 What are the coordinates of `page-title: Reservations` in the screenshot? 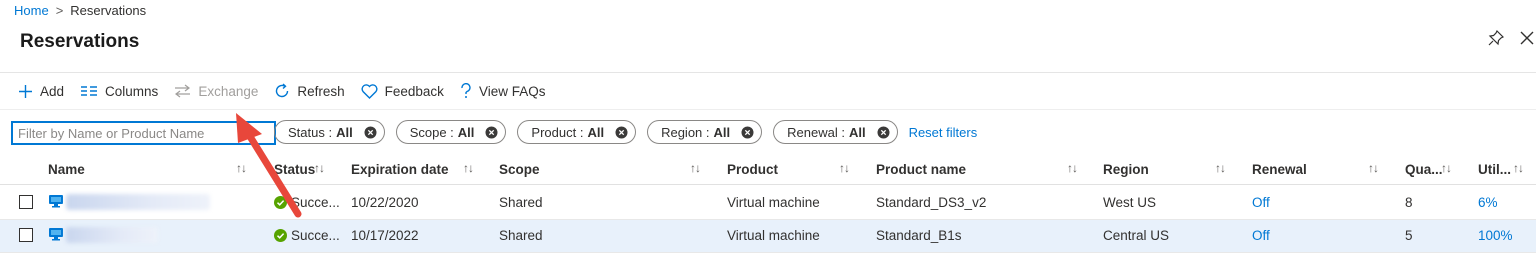 It's located at (80, 41).